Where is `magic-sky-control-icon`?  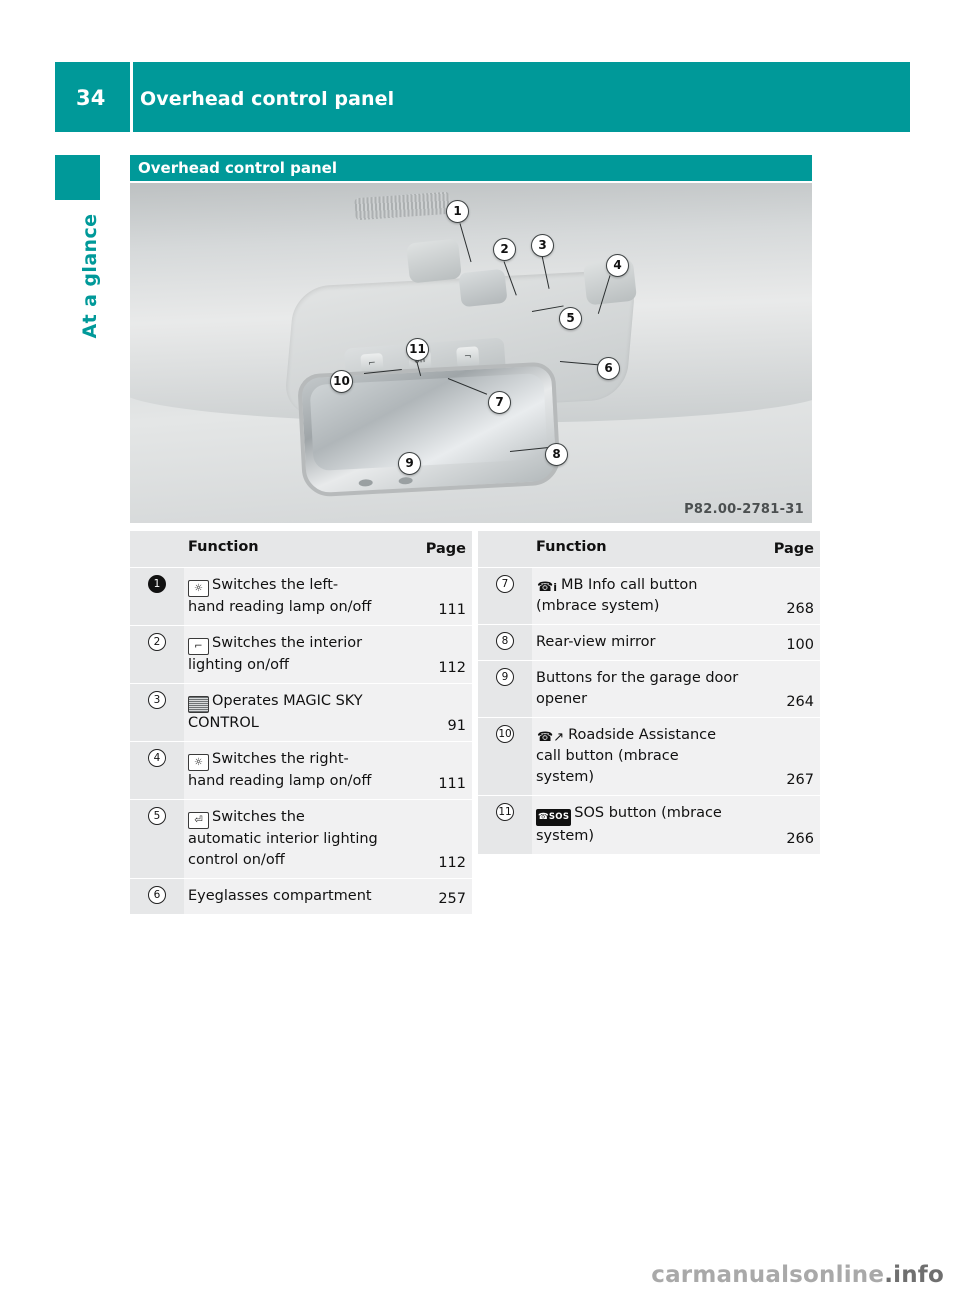 magic-sky-control-icon is located at coordinates (198, 705).